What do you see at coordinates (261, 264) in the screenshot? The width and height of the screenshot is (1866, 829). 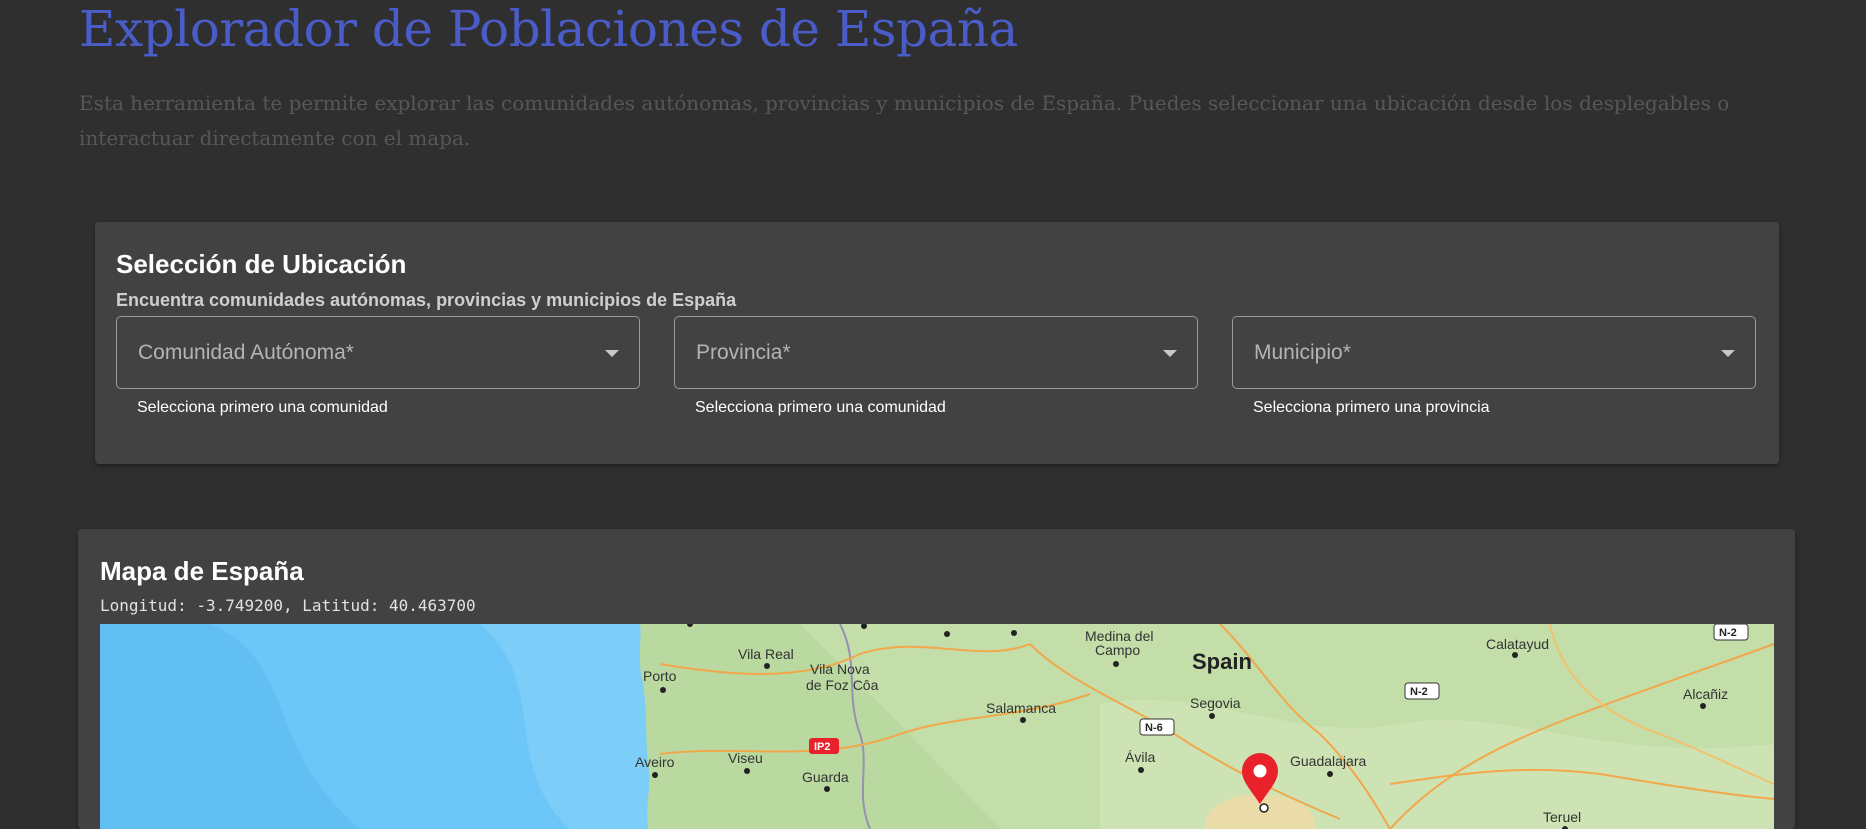 I see `selection-title: Selección de Ubicación` at bounding box center [261, 264].